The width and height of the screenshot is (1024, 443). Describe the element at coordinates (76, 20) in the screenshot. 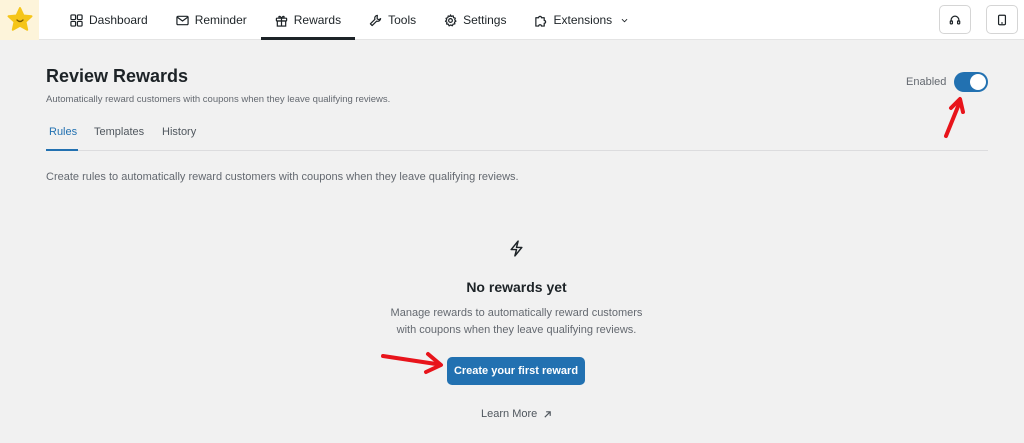

I see `grid-icon` at that location.